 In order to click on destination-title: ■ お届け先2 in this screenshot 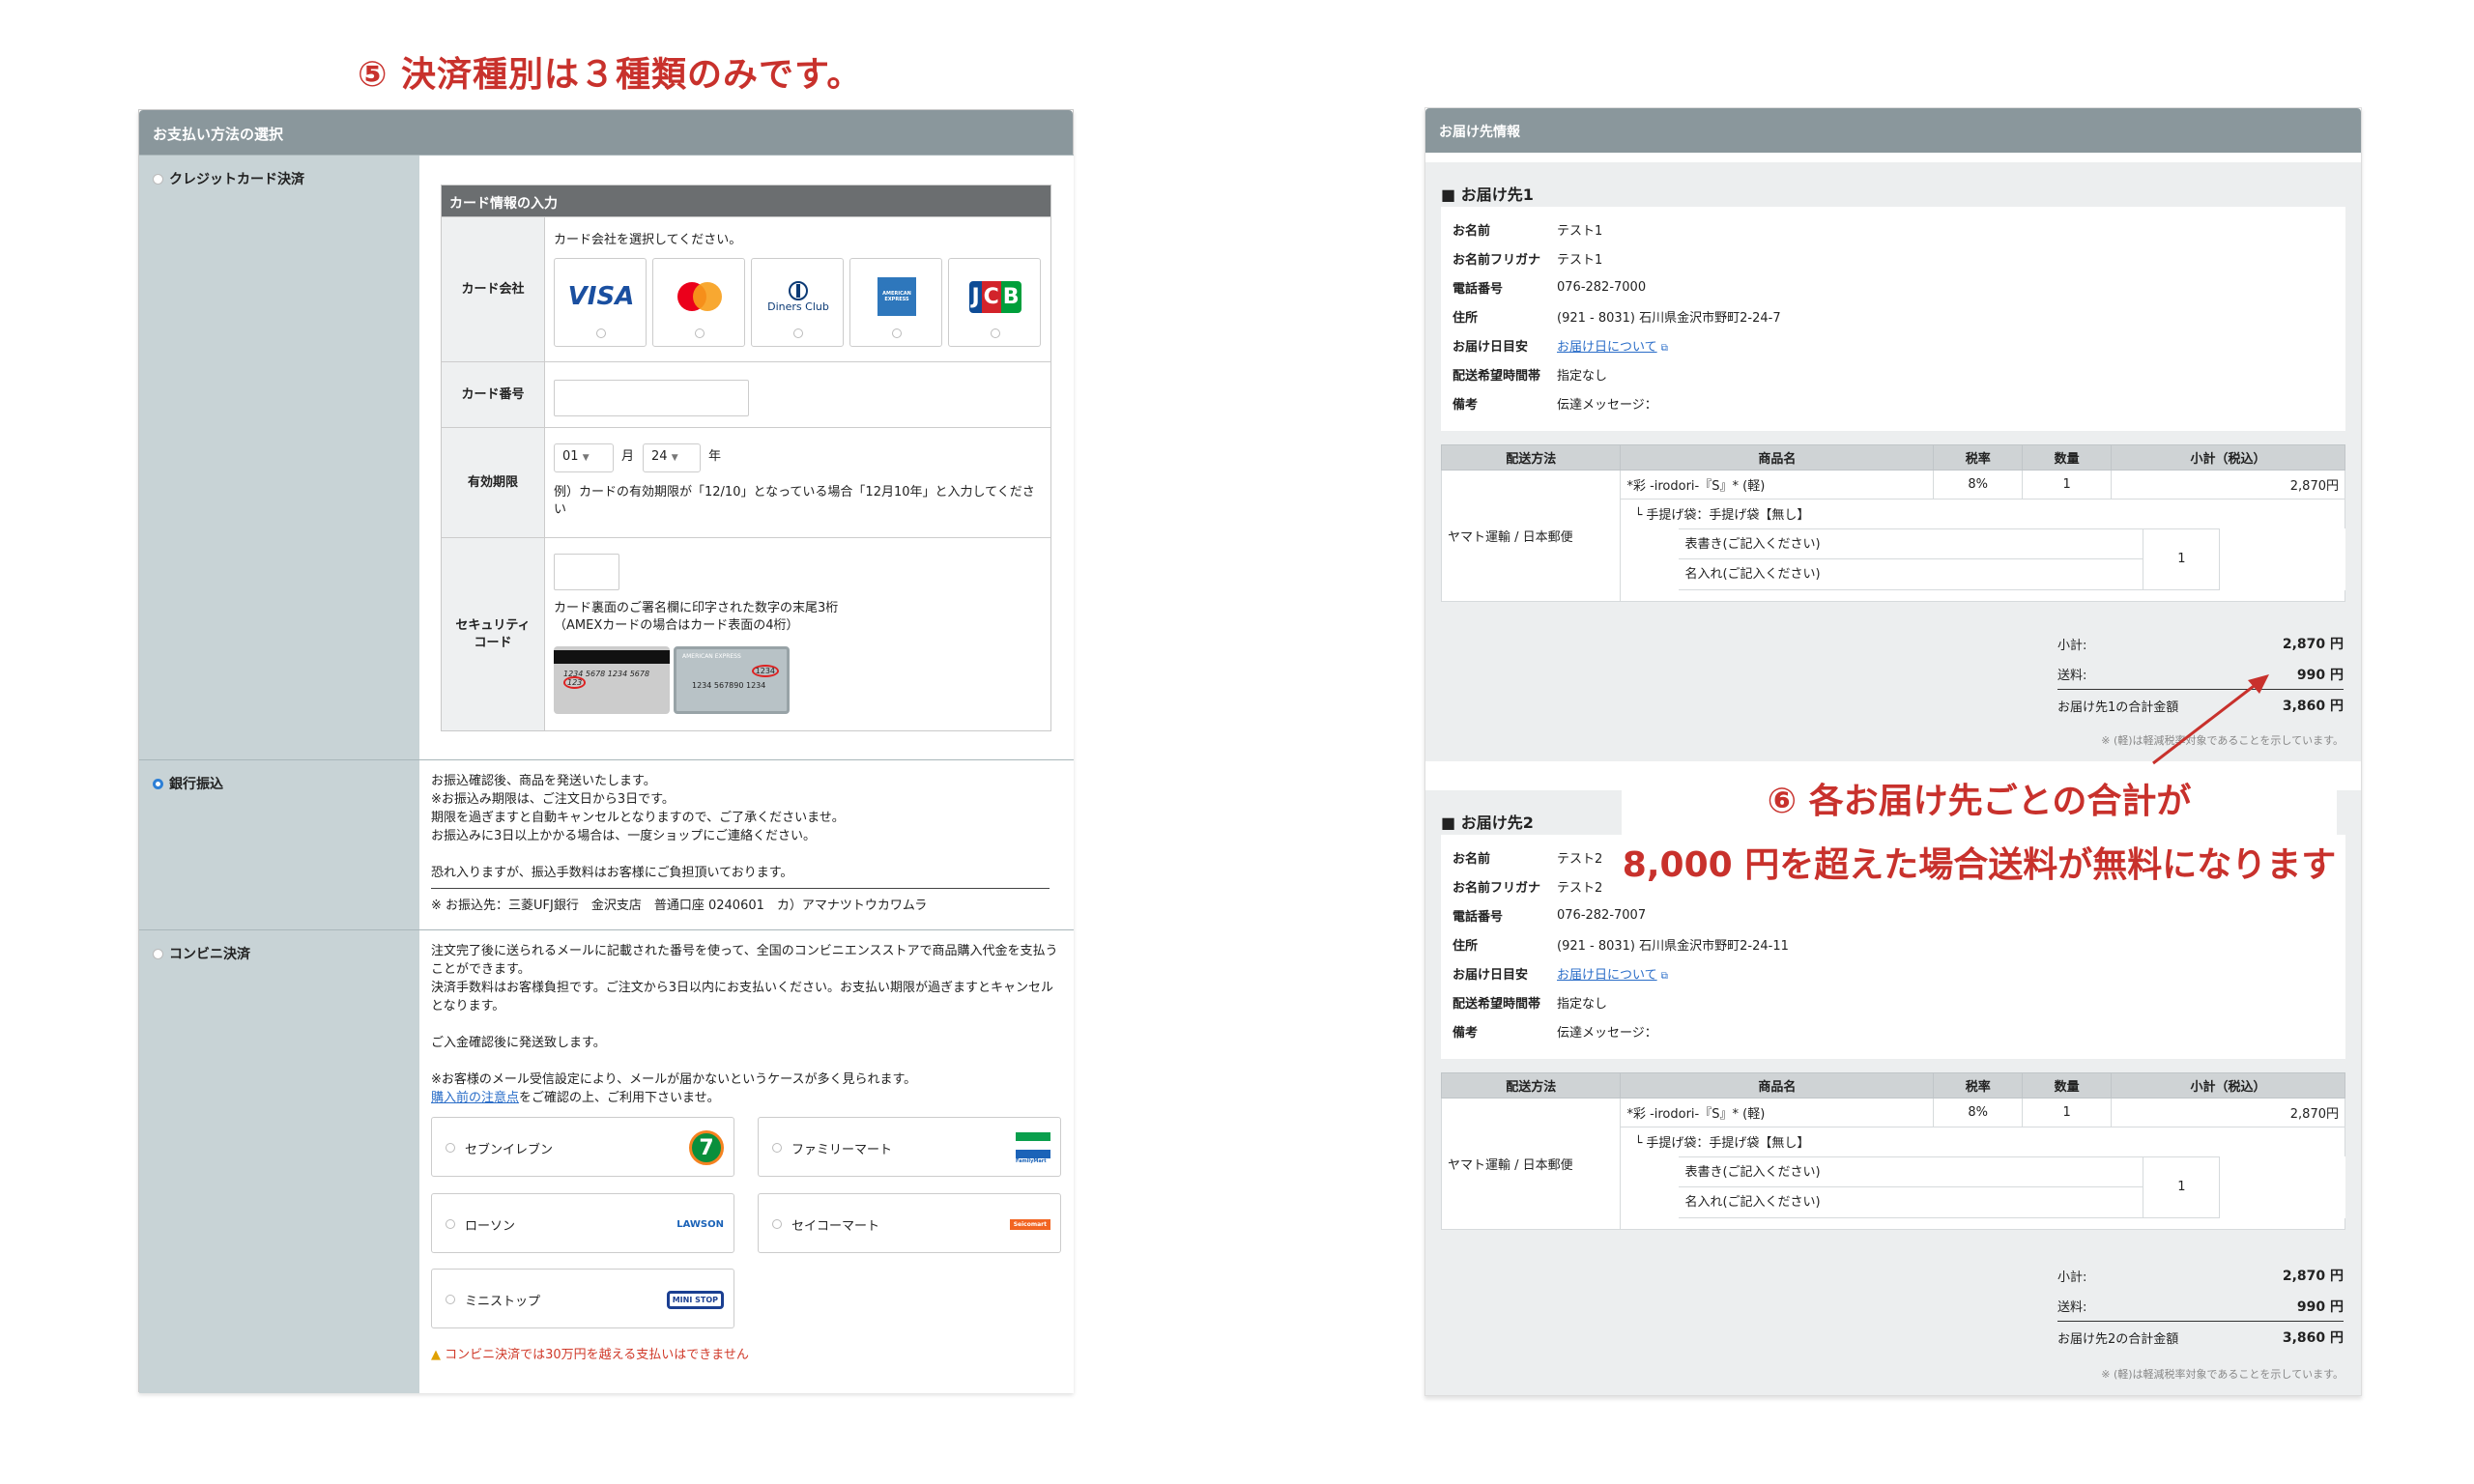, I will do `click(1487, 822)`.